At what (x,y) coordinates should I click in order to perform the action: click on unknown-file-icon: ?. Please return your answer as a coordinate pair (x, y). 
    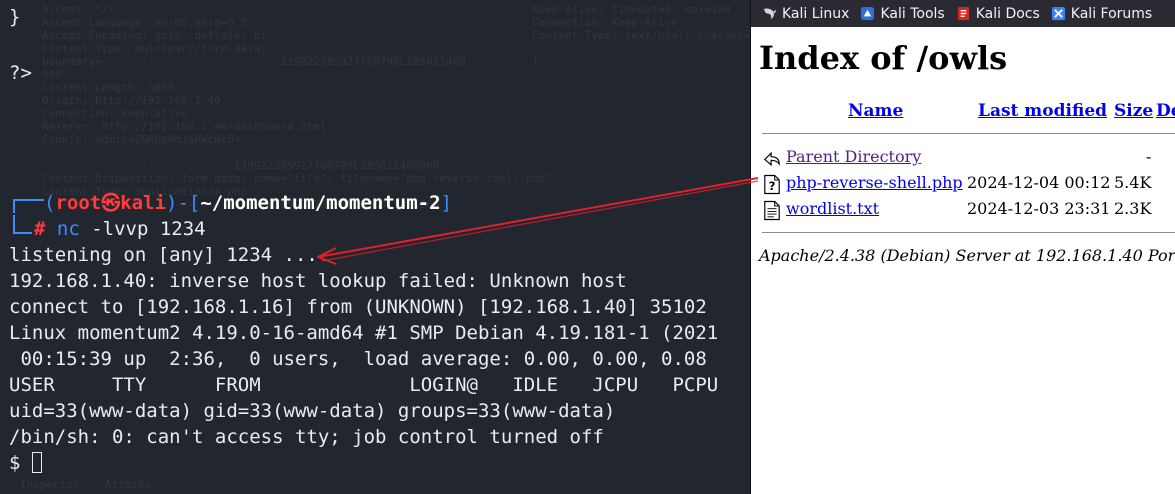
    Looking at the image, I should click on (772, 184).